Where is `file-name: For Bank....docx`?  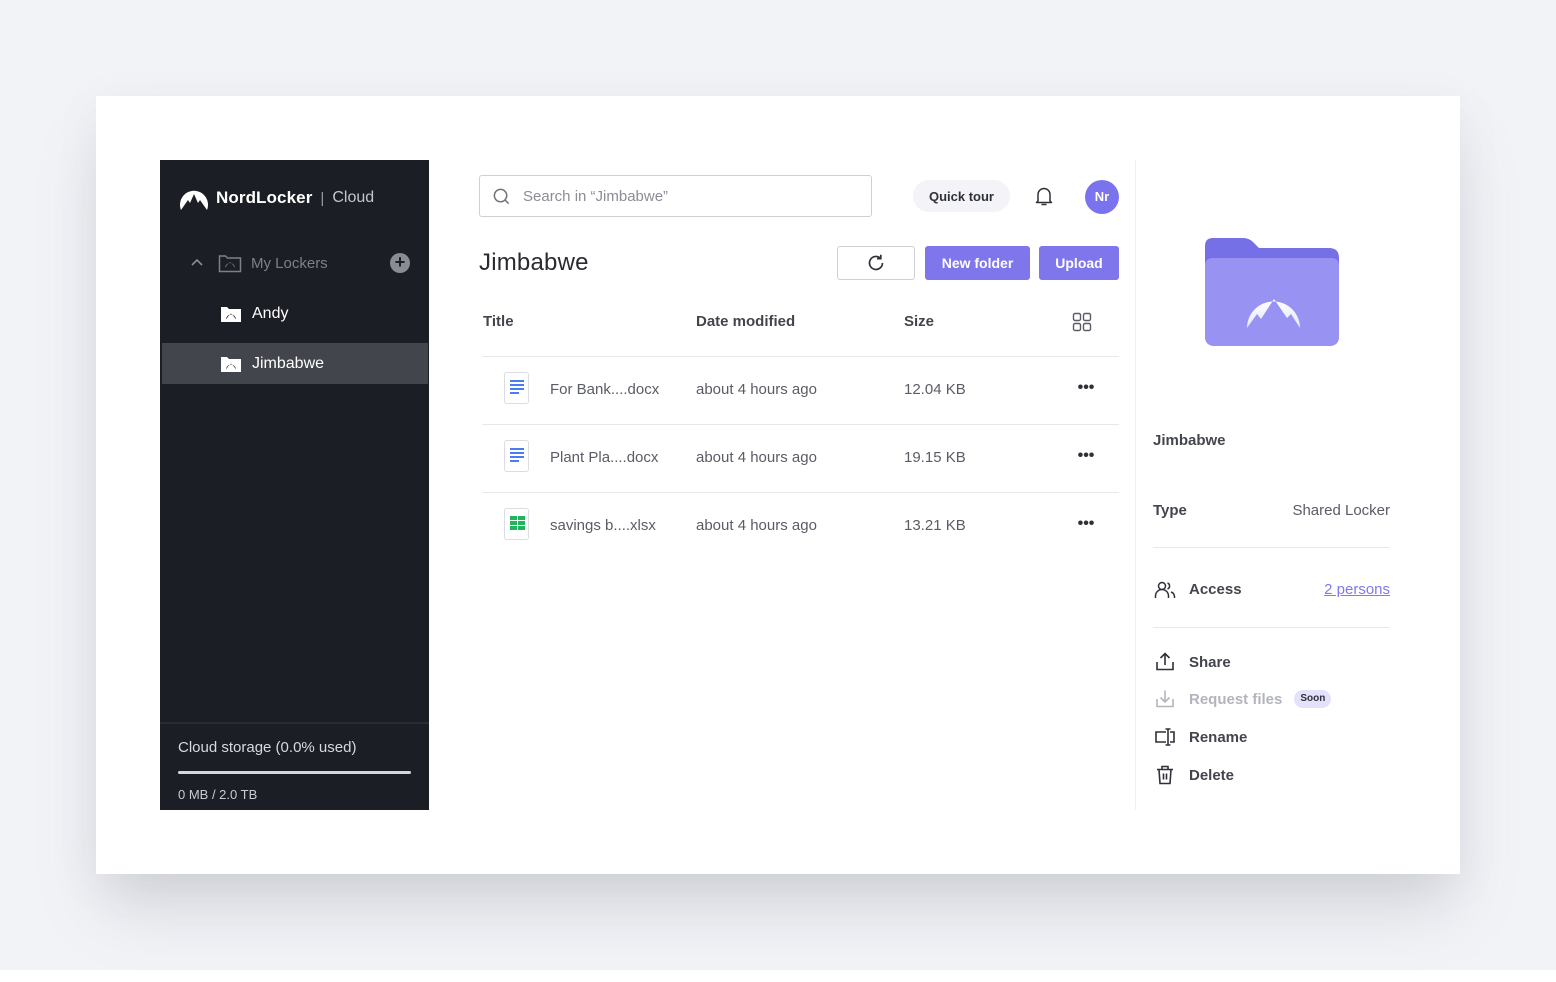 file-name: For Bank....docx is located at coordinates (604, 389).